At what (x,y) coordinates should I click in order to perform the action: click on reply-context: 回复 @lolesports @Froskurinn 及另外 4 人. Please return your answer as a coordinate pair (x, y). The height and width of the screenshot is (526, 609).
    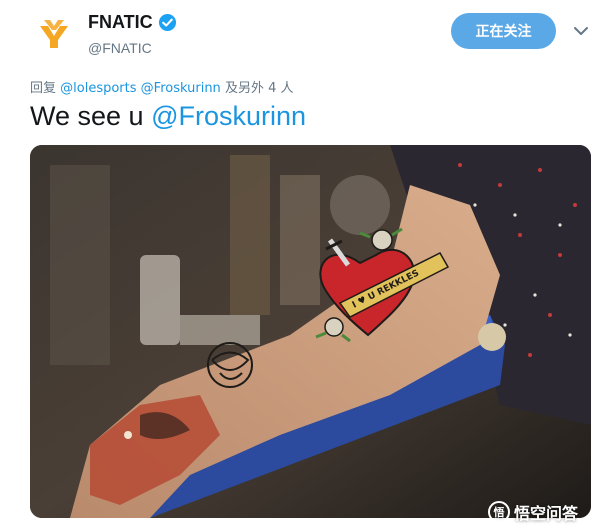
    Looking at the image, I should click on (161, 86).